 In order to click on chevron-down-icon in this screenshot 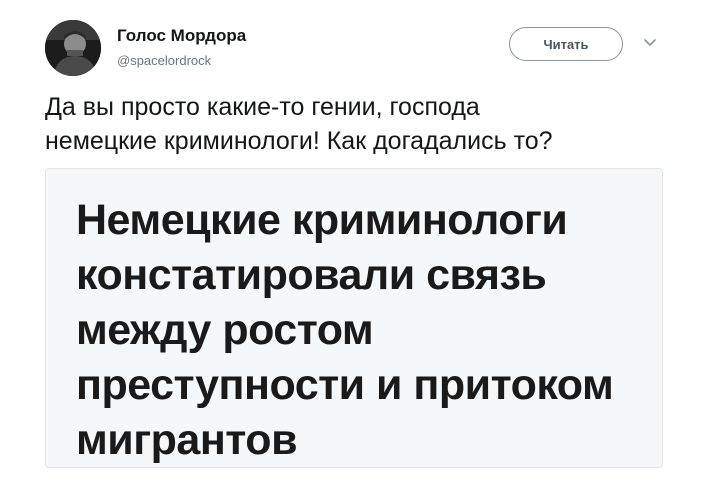, I will do `click(650, 42)`.